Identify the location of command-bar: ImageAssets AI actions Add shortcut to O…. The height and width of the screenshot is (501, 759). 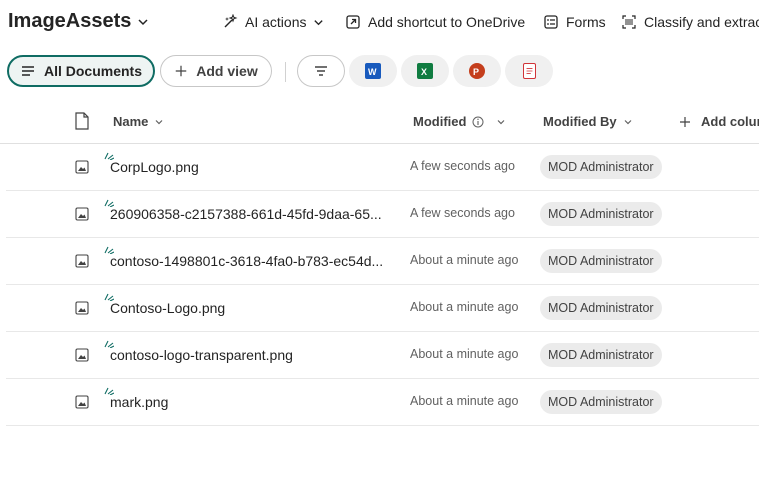
(379, 24).